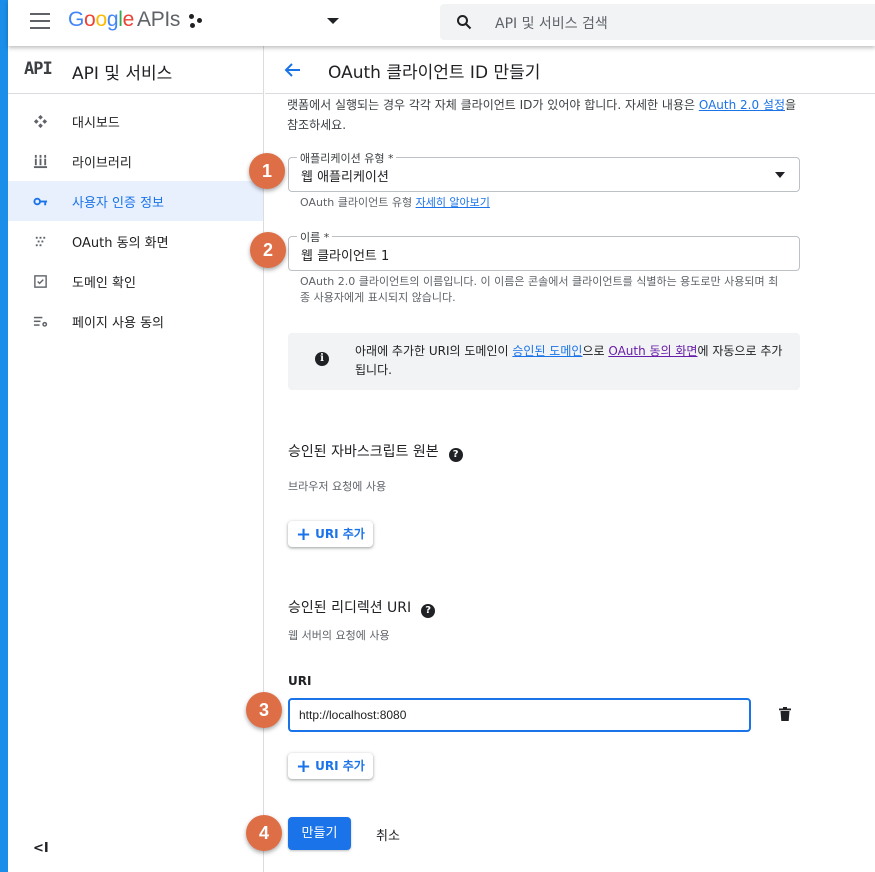  What do you see at coordinates (657, 22) in the screenshot?
I see `search-bar: API 및 서비스 검색` at bounding box center [657, 22].